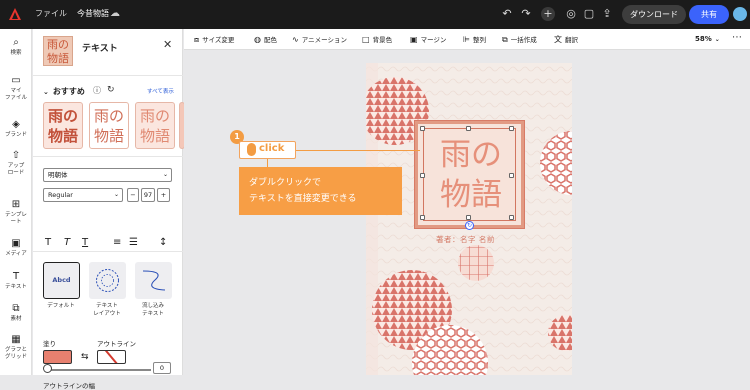 The image size is (750, 390). Describe the element at coordinates (548, 14) in the screenshot. I see `add-person-icon: +` at that location.